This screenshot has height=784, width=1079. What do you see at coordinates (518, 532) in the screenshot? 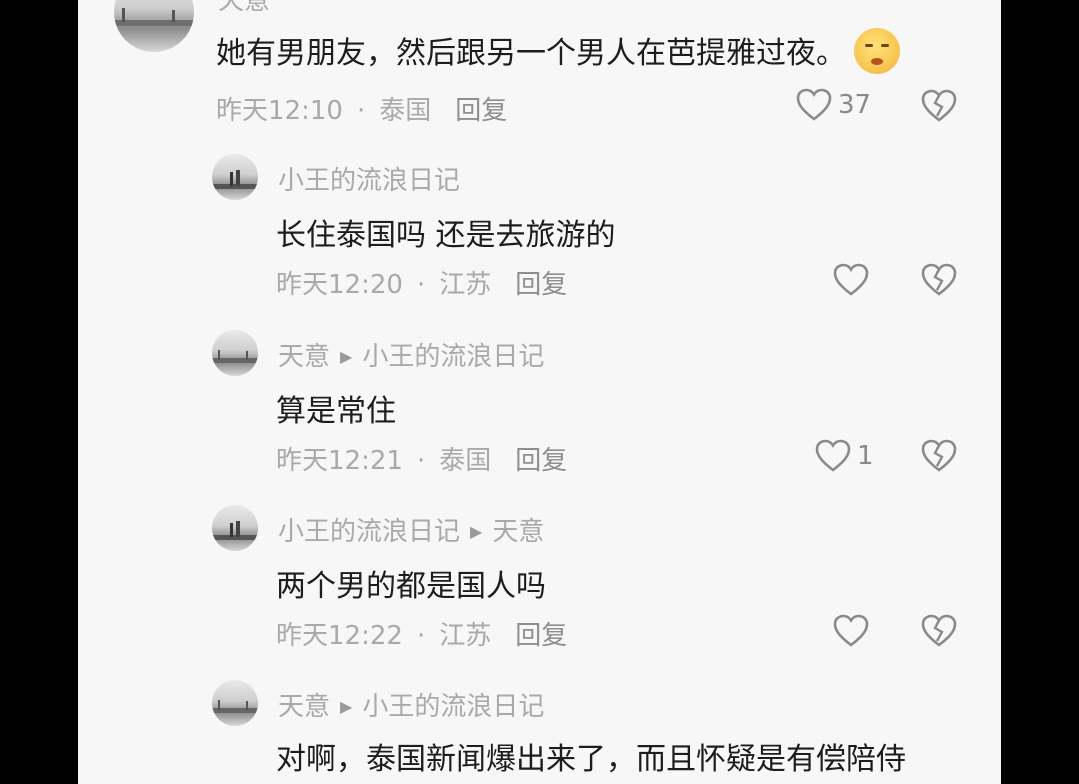
I see `reply-to-author: 天意` at bounding box center [518, 532].